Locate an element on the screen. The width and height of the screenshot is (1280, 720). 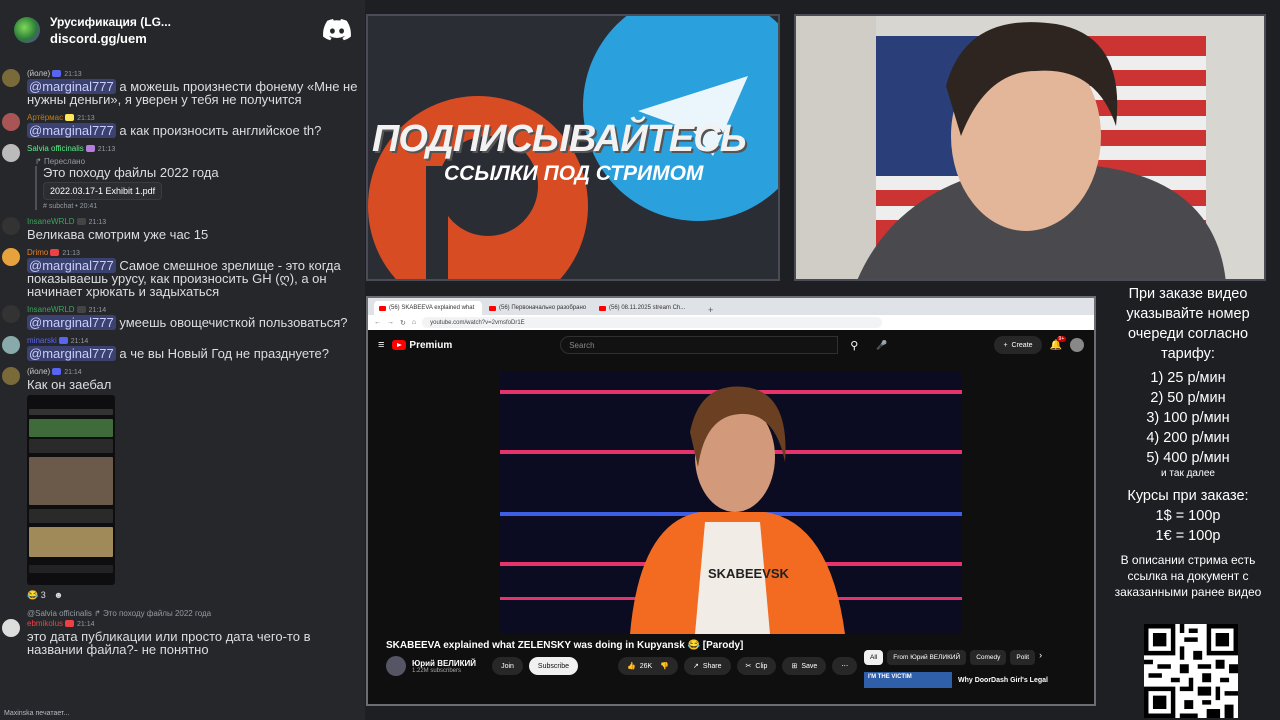
recommended-title: Why DoorDash Girl's Legal is located at coordinates (1003, 680).